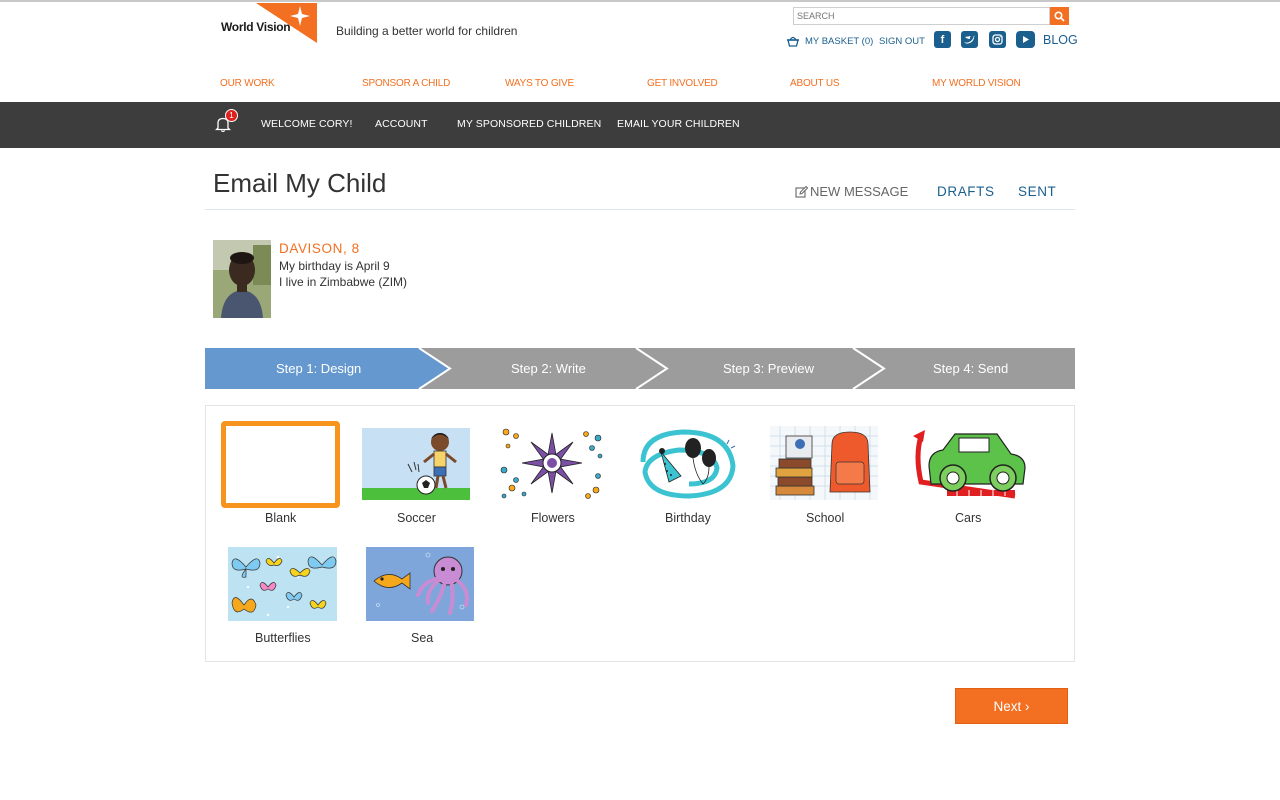 The width and height of the screenshot is (1280, 800). What do you see at coordinates (1060, 40) in the screenshot?
I see `blog-link: BLOG` at bounding box center [1060, 40].